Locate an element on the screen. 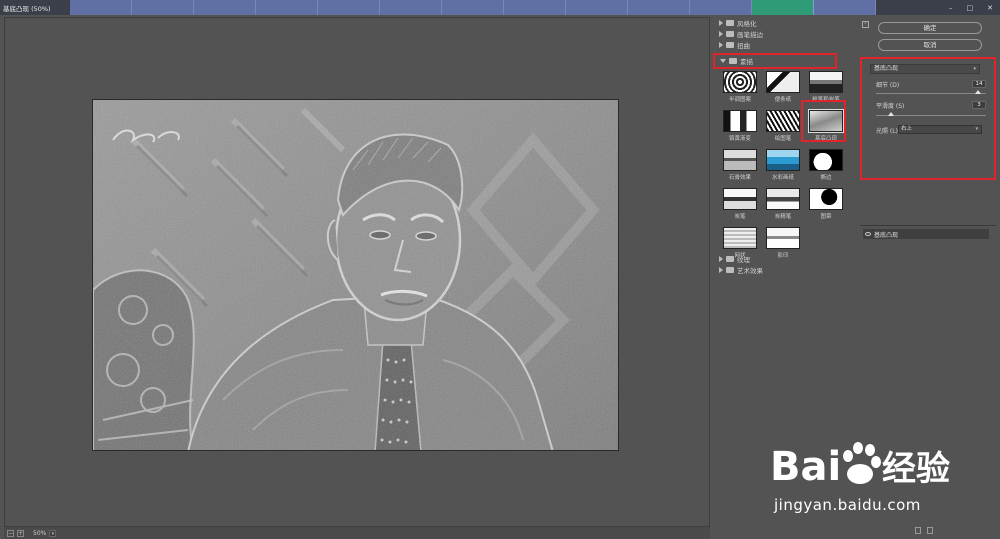 This screenshot has width=1000, height=539. minimize-icon: – is located at coordinates (951, 8).